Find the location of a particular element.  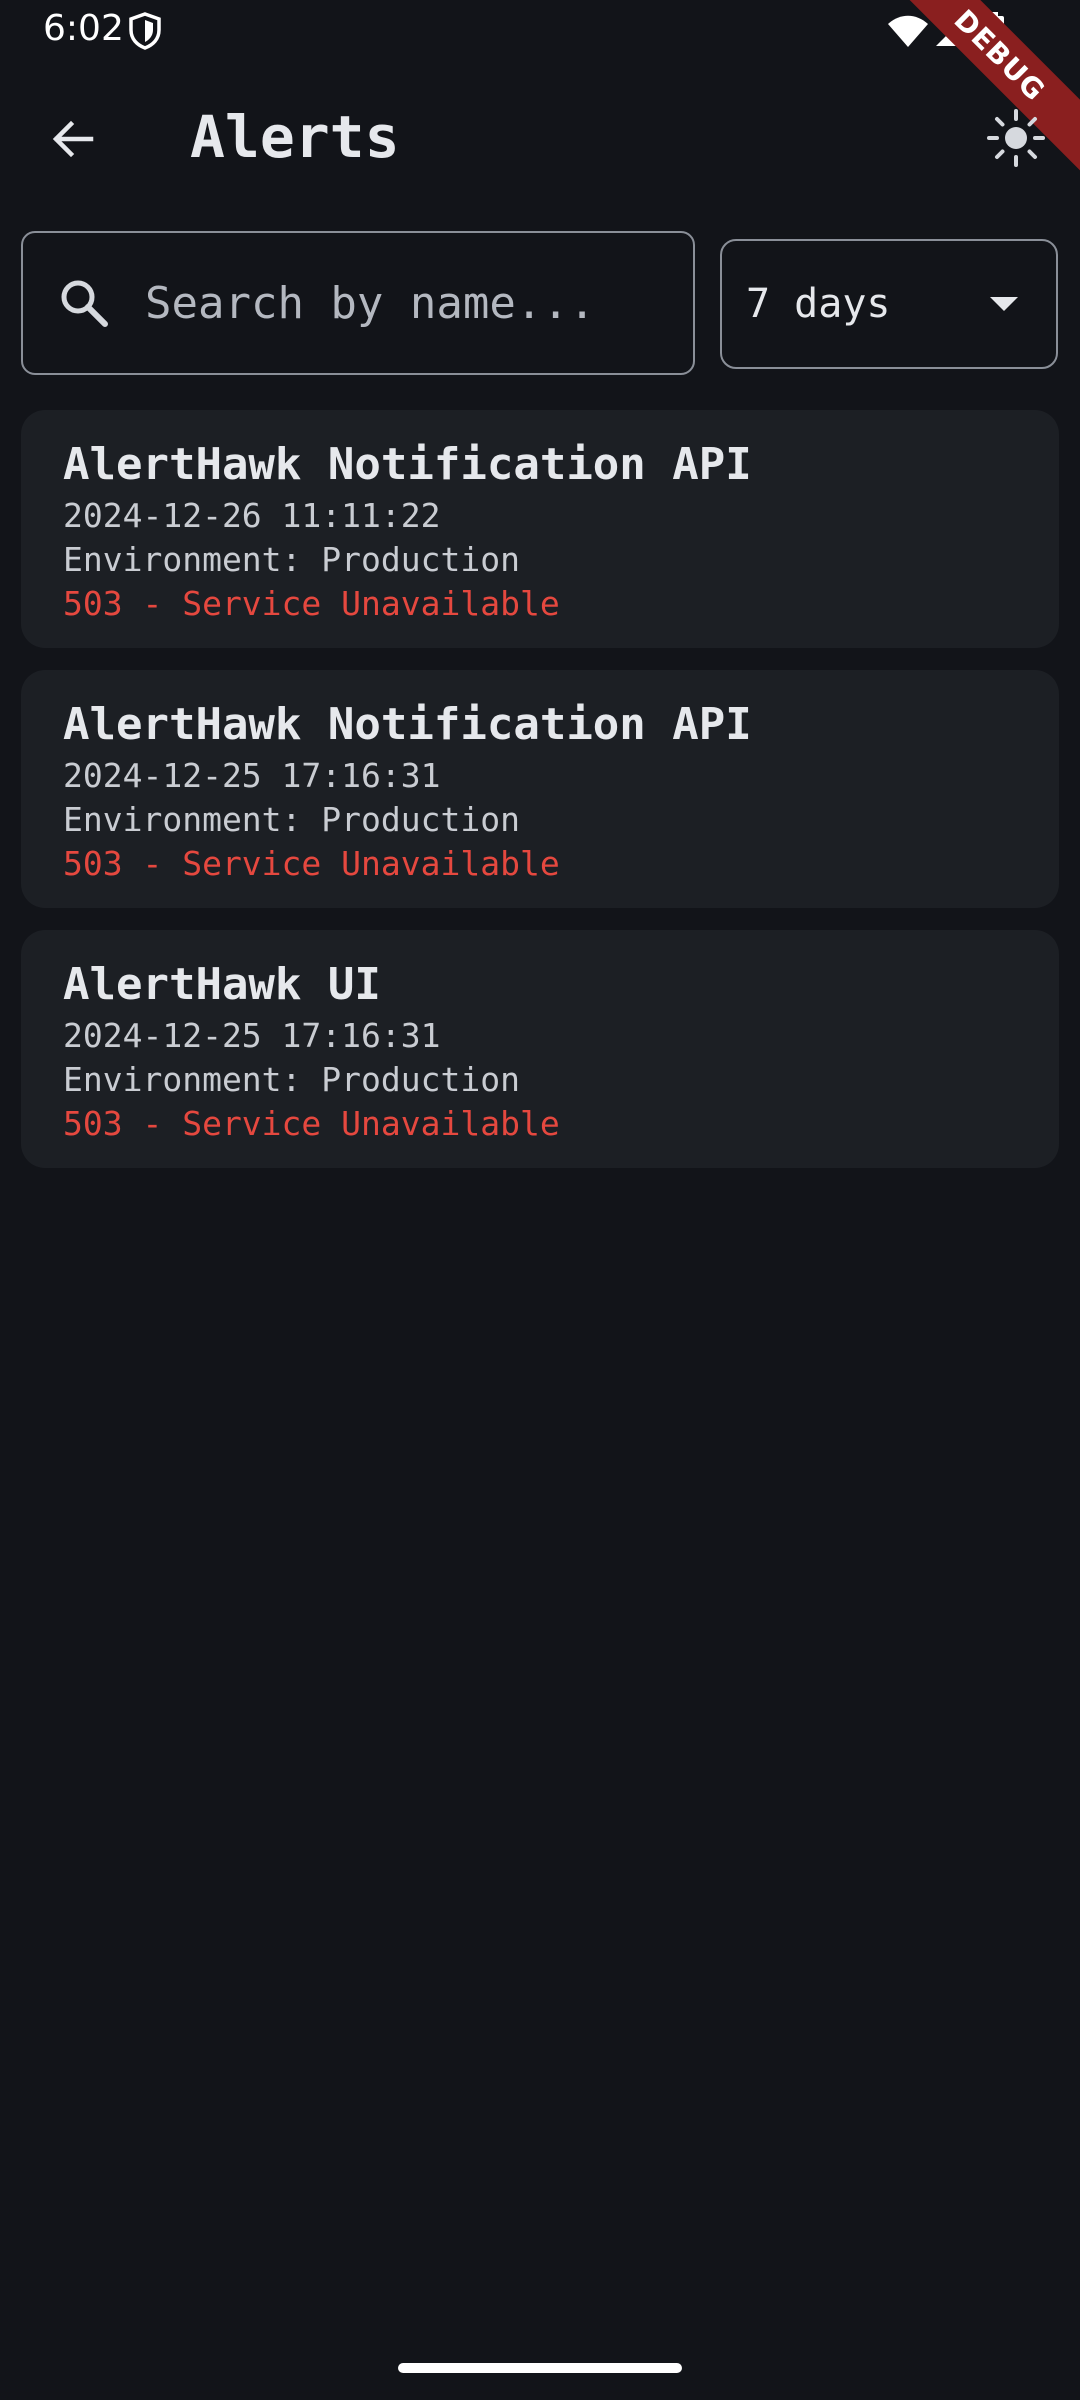

search-field is located at coordinates (358, 303).